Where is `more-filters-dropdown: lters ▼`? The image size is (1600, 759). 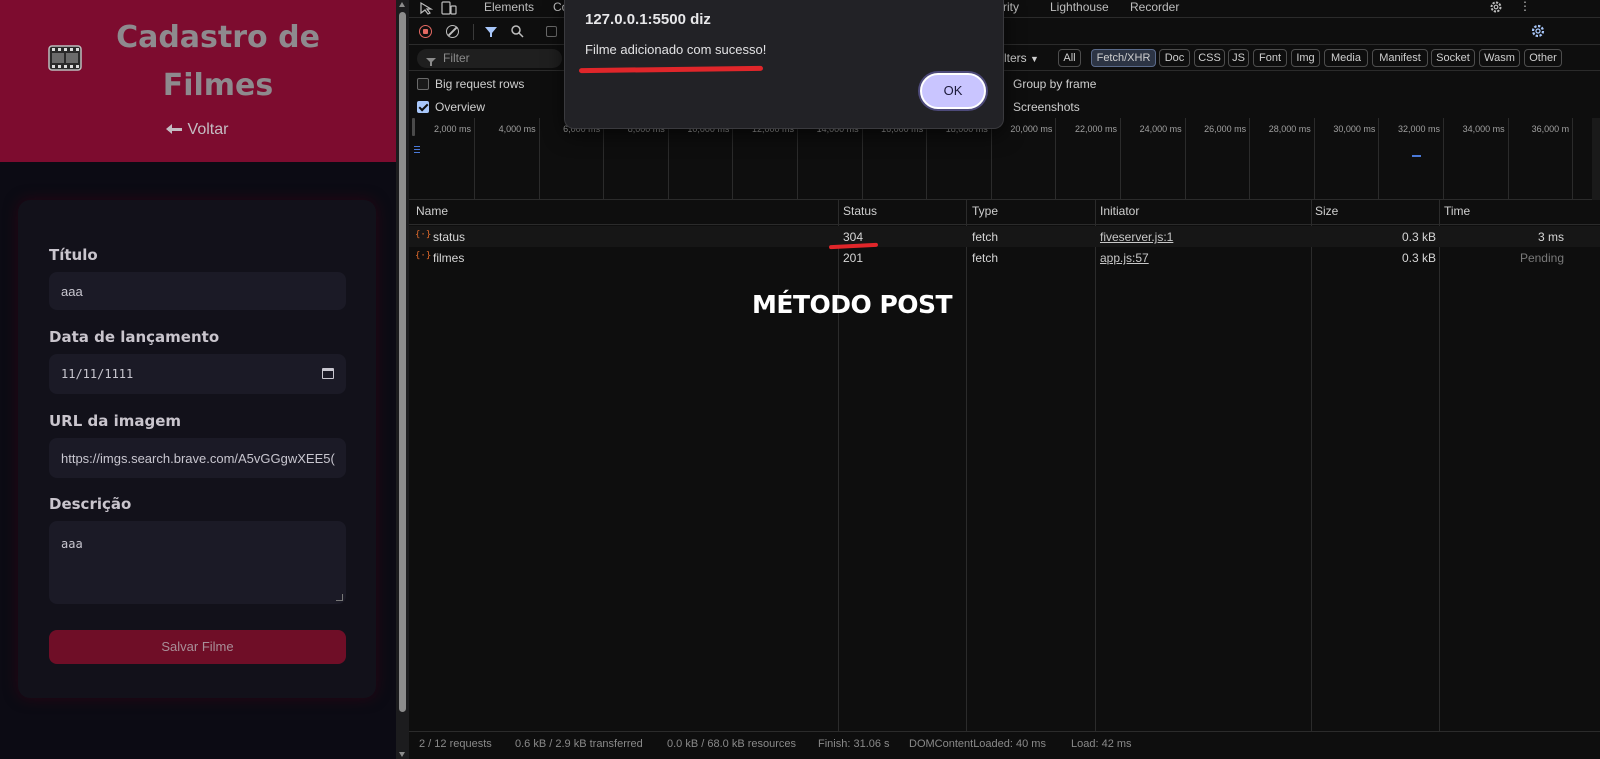
more-filters-dropdown: lters ▼ is located at coordinates (1021, 58).